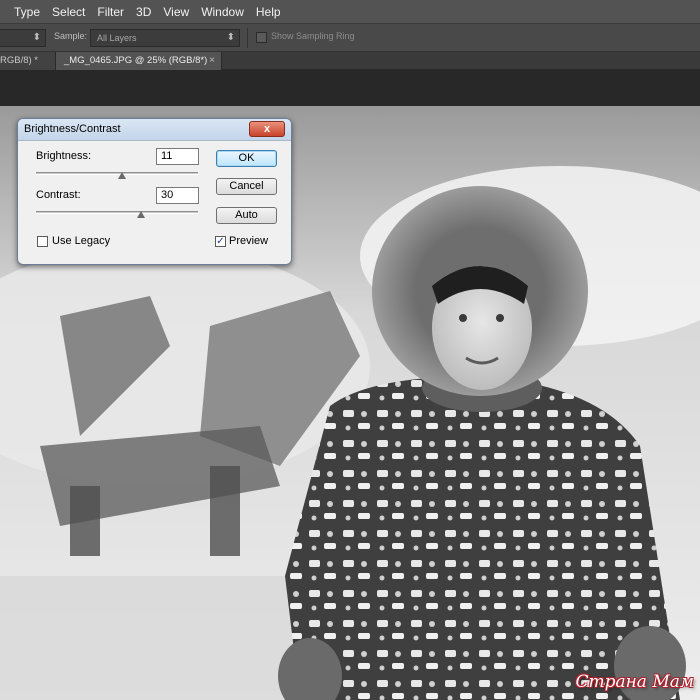 The image size is (700, 700). I want to click on sample-select-value: All Layers, so click(117, 38).